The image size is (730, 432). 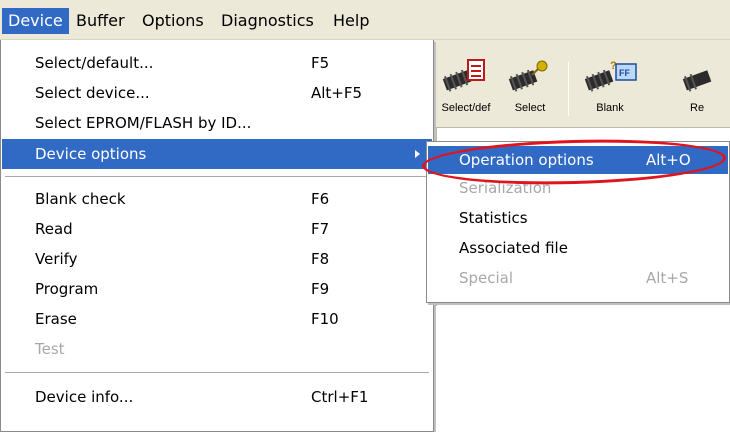 What do you see at coordinates (493, 218) in the screenshot?
I see `submenu-item-label: Statistics` at bounding box center [493, 218].